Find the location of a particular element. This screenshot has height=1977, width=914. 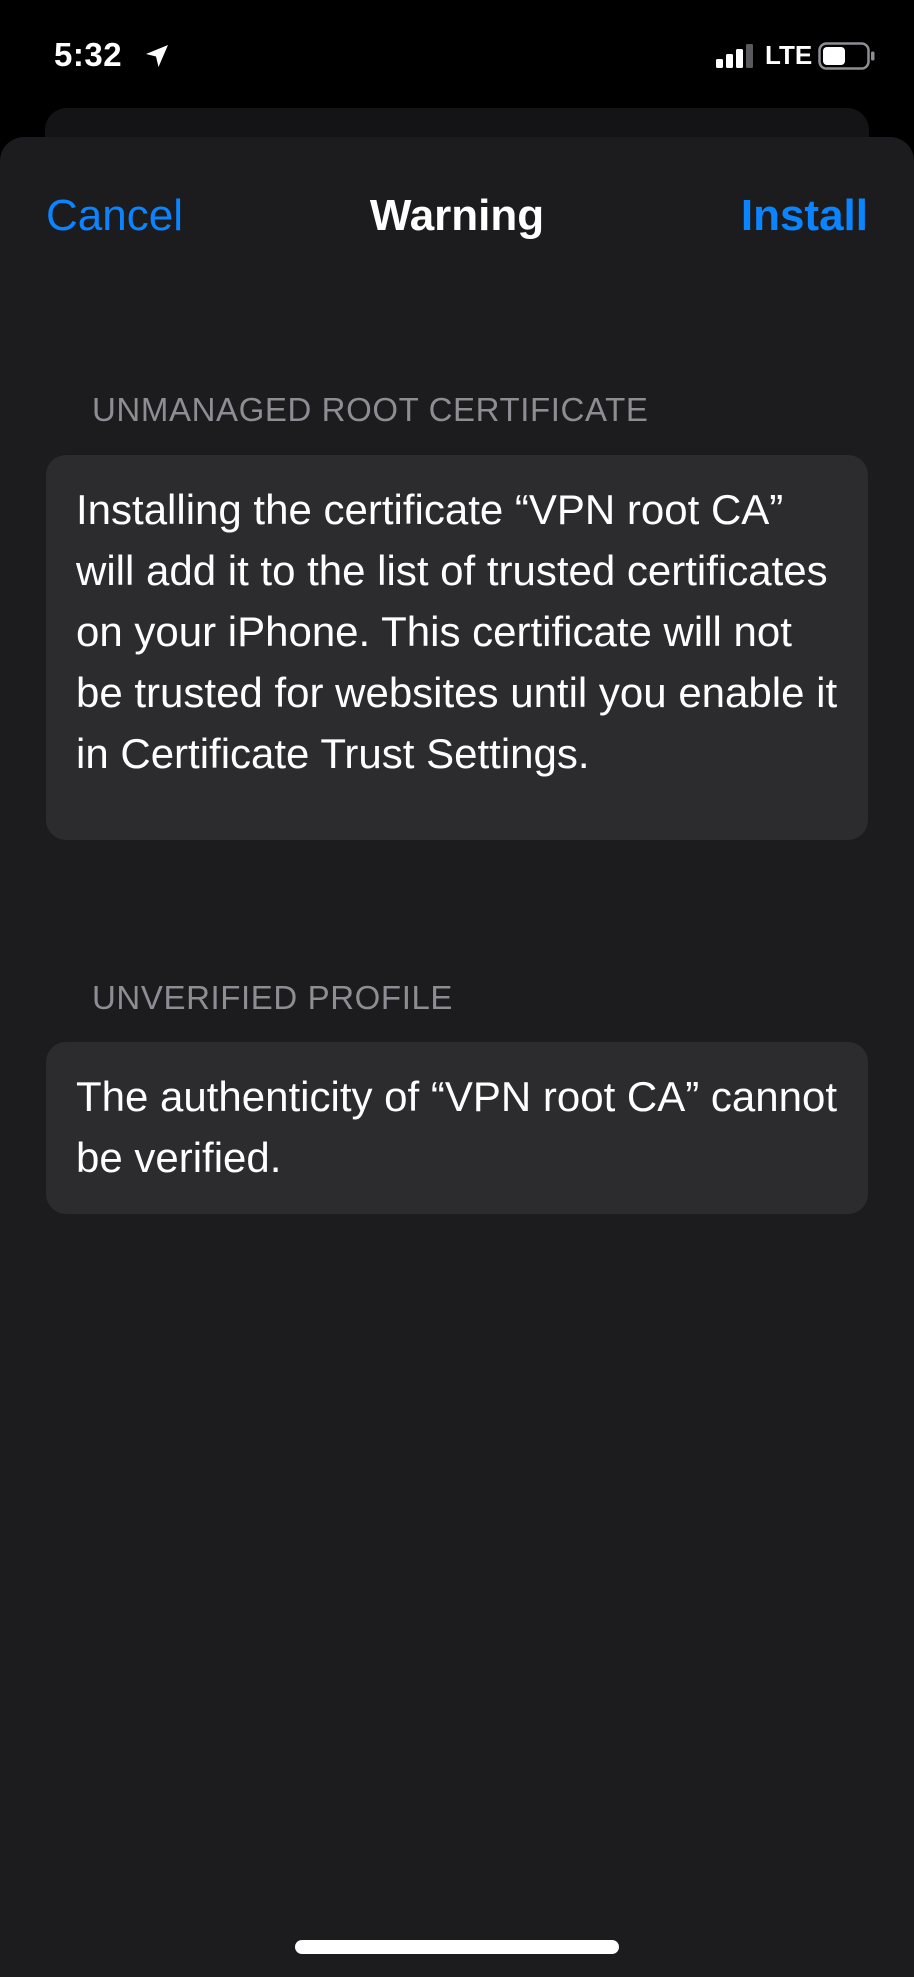

cancel-button: Cancel is located at coordinates (114, 216).